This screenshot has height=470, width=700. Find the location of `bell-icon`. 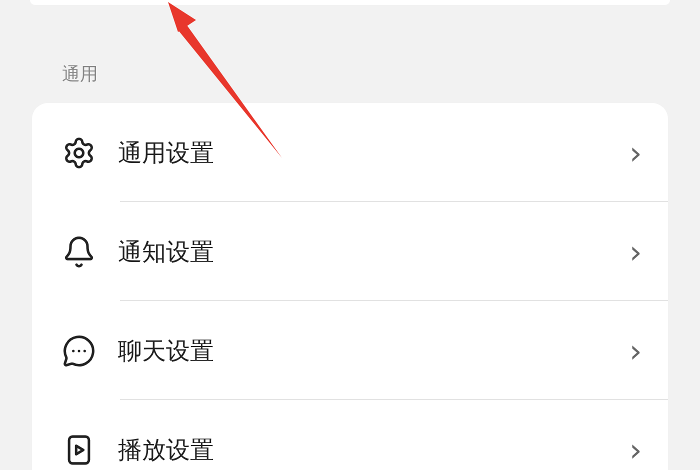

bell-icon is located at coordinates (79, 251).